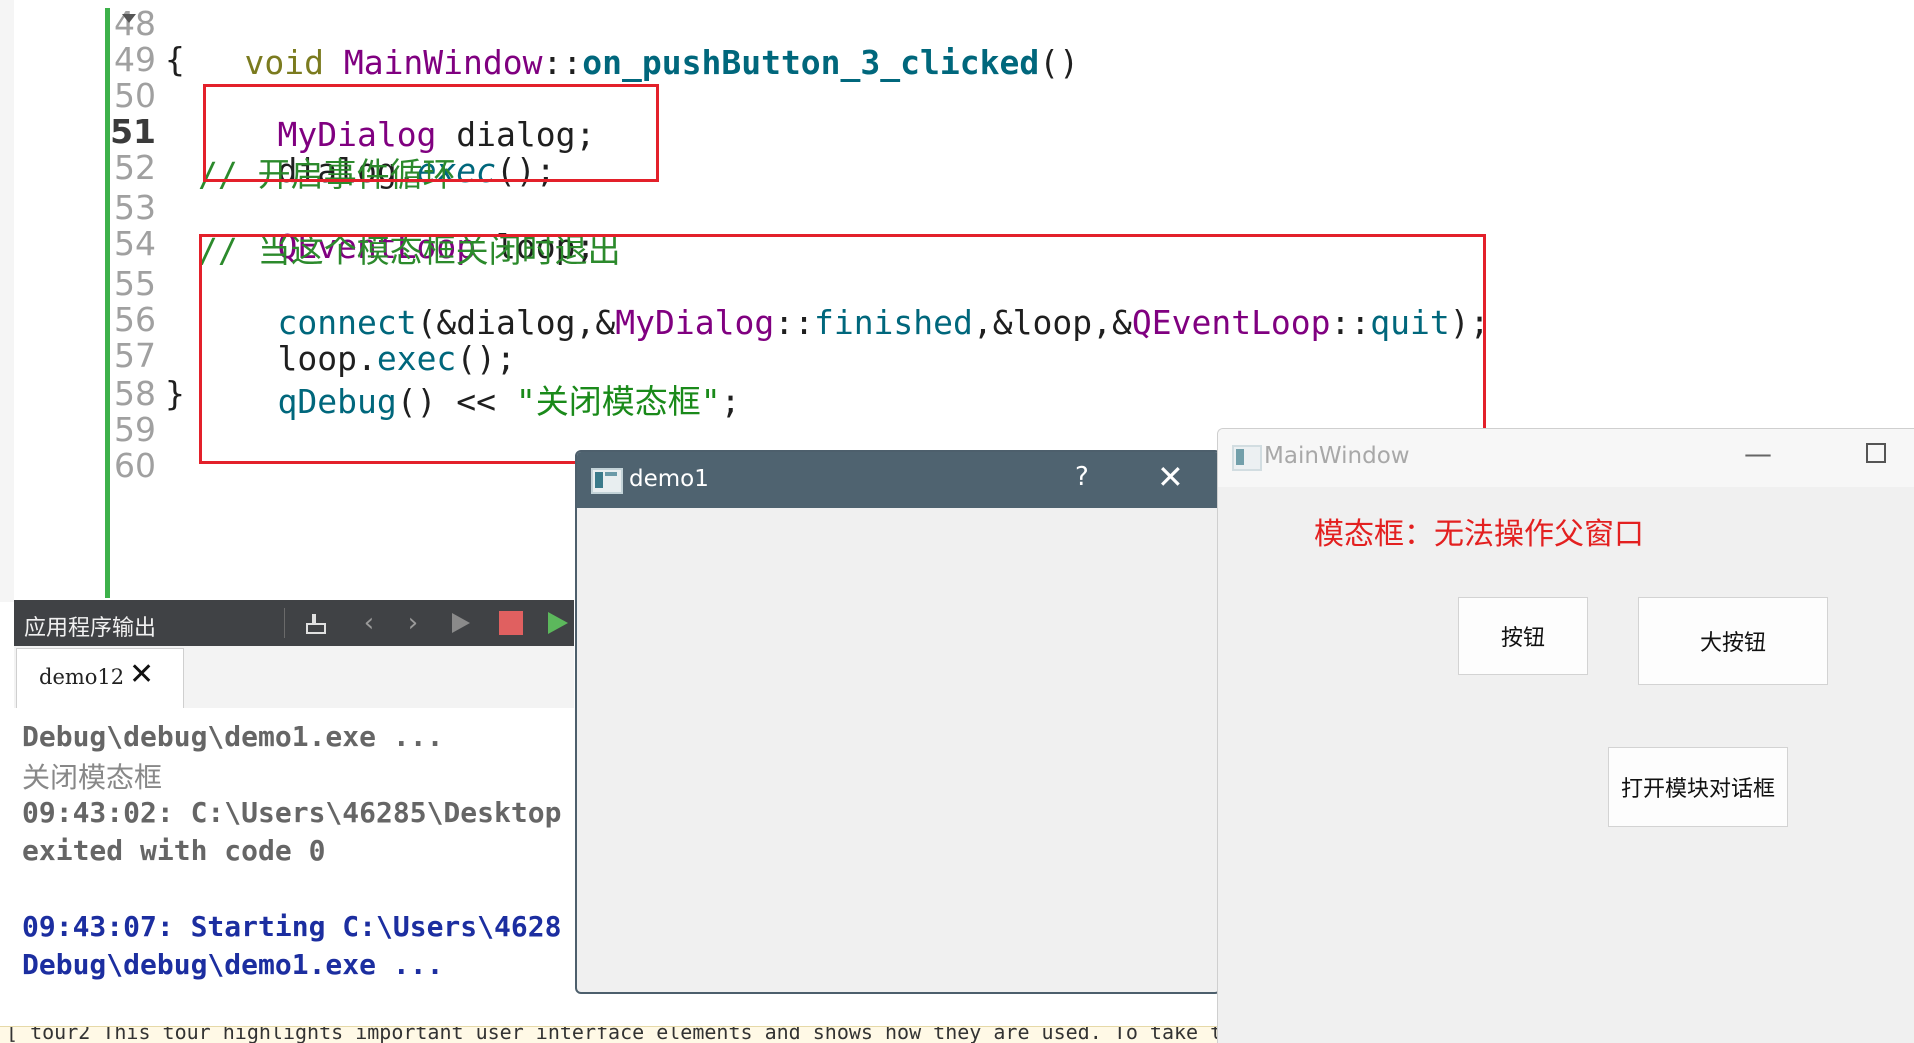 The image size is (1914, 1043). I want to click on output-line: 09:43:07: Starting C:\Users\4628, so click(292, 926).